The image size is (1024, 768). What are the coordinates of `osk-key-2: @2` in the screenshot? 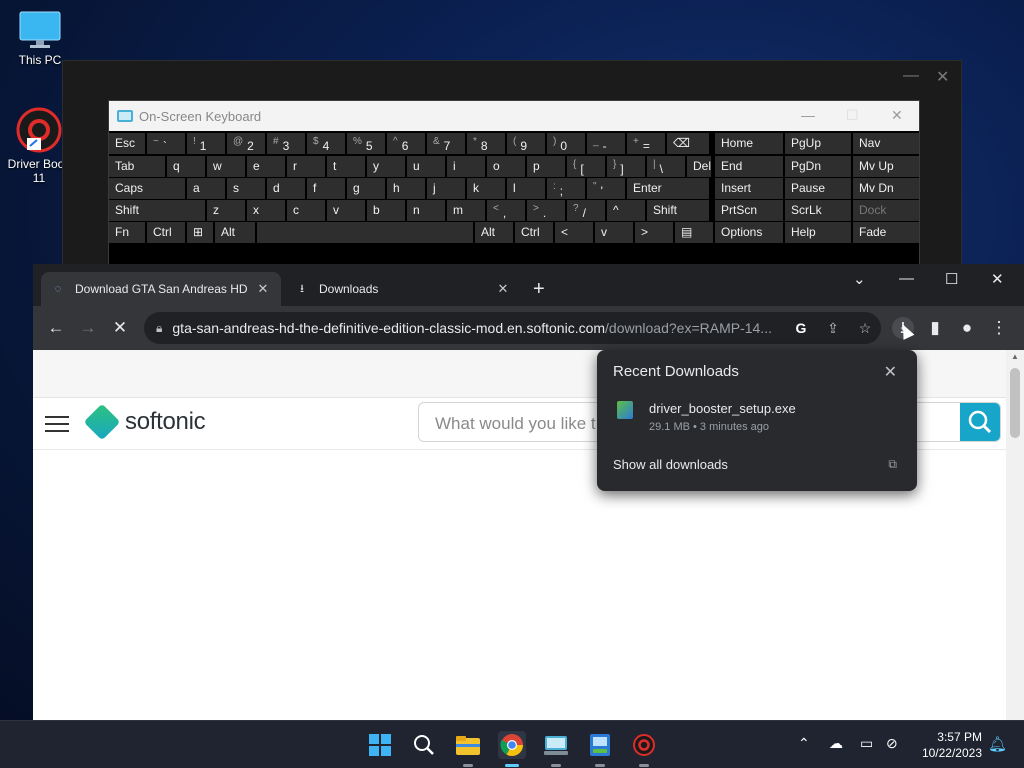 It's located at (246, 143).